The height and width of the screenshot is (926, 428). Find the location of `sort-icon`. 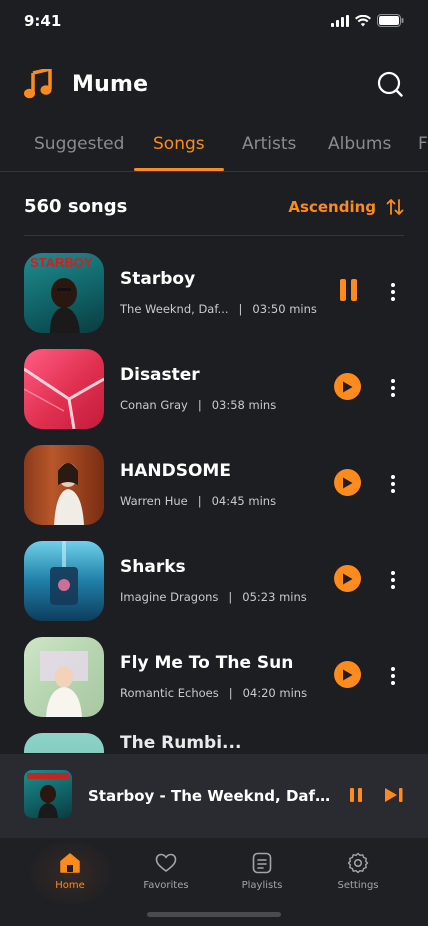

sort-icon is located at coordinates (395, 207).